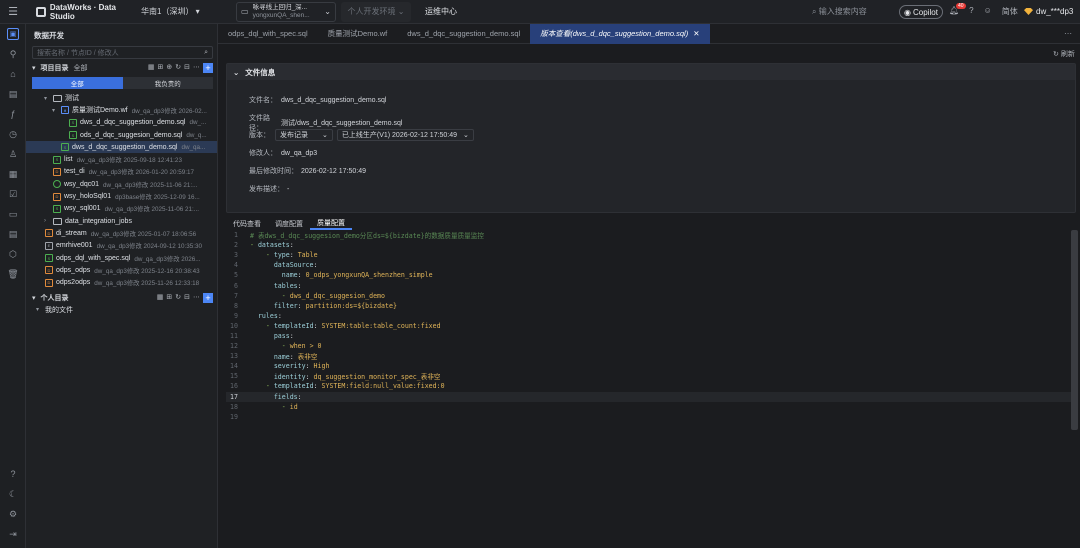 The image size is (1080, 548). Describe the element at coordinates (13, 114) in the screenshot. I see `function-icon: ƒ` at that location.